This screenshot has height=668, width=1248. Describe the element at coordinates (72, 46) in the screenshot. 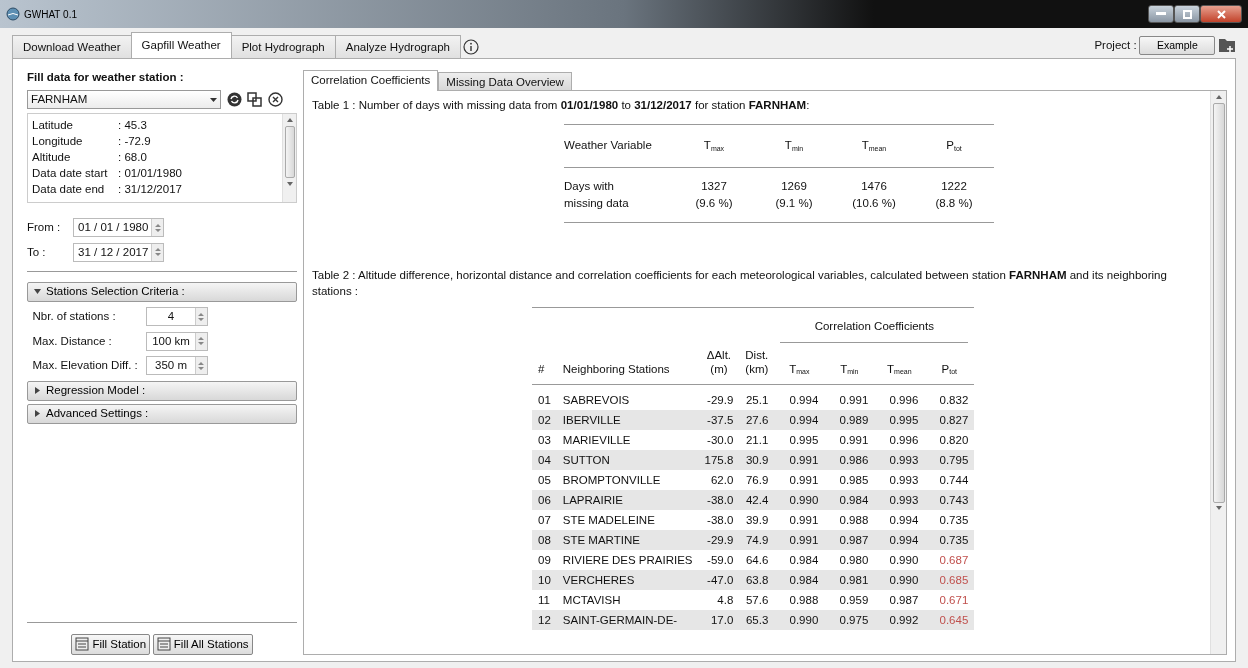

I see `tab: Download Weather` at that location.